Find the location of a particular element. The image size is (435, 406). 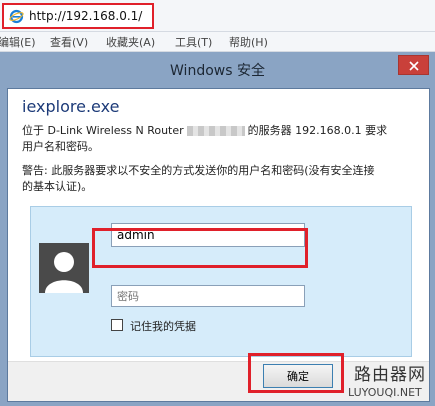

menu-item-help: 帮助(H) is located at coordinates (248, 42).